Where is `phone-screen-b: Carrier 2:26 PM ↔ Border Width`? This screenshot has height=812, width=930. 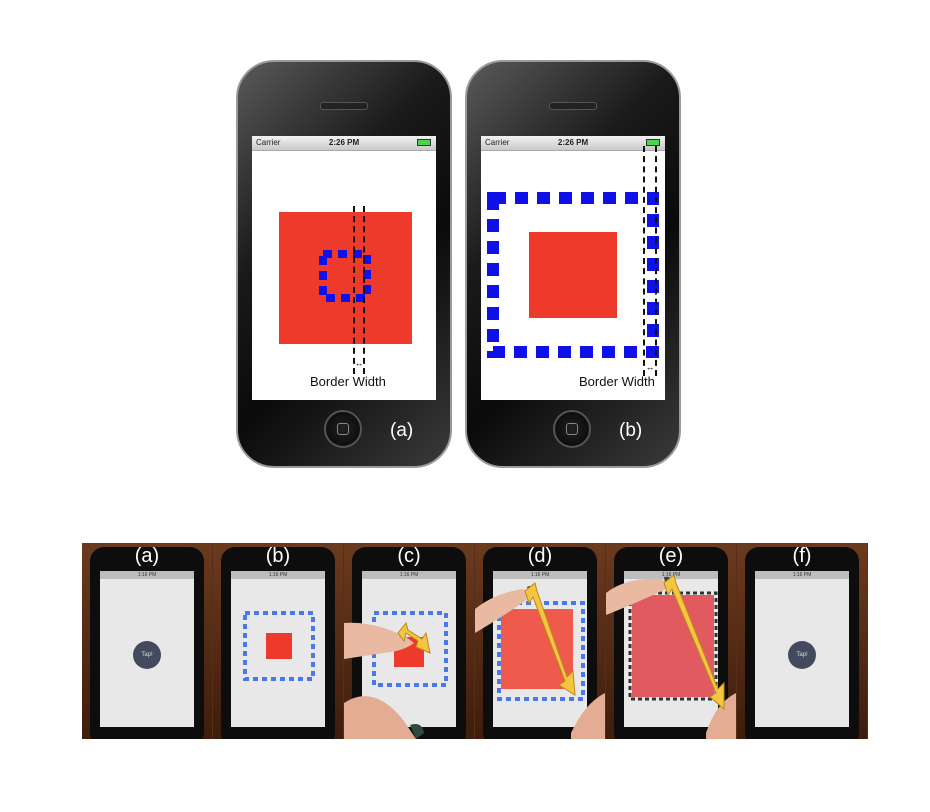
phone-screen-b: Carrier 2:26 PM ↔ Border Width is located at coordinates (573, 268).